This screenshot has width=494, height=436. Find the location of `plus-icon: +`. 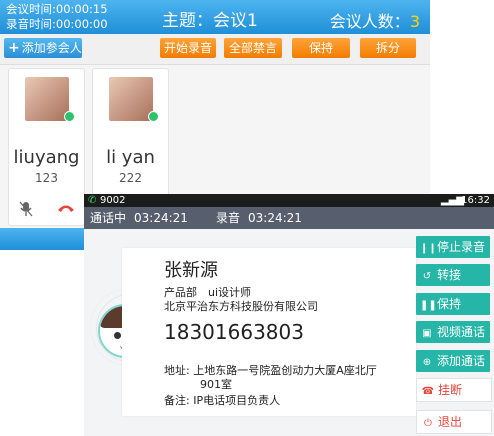

plus-icon: + is located at coordinates (14, 48).